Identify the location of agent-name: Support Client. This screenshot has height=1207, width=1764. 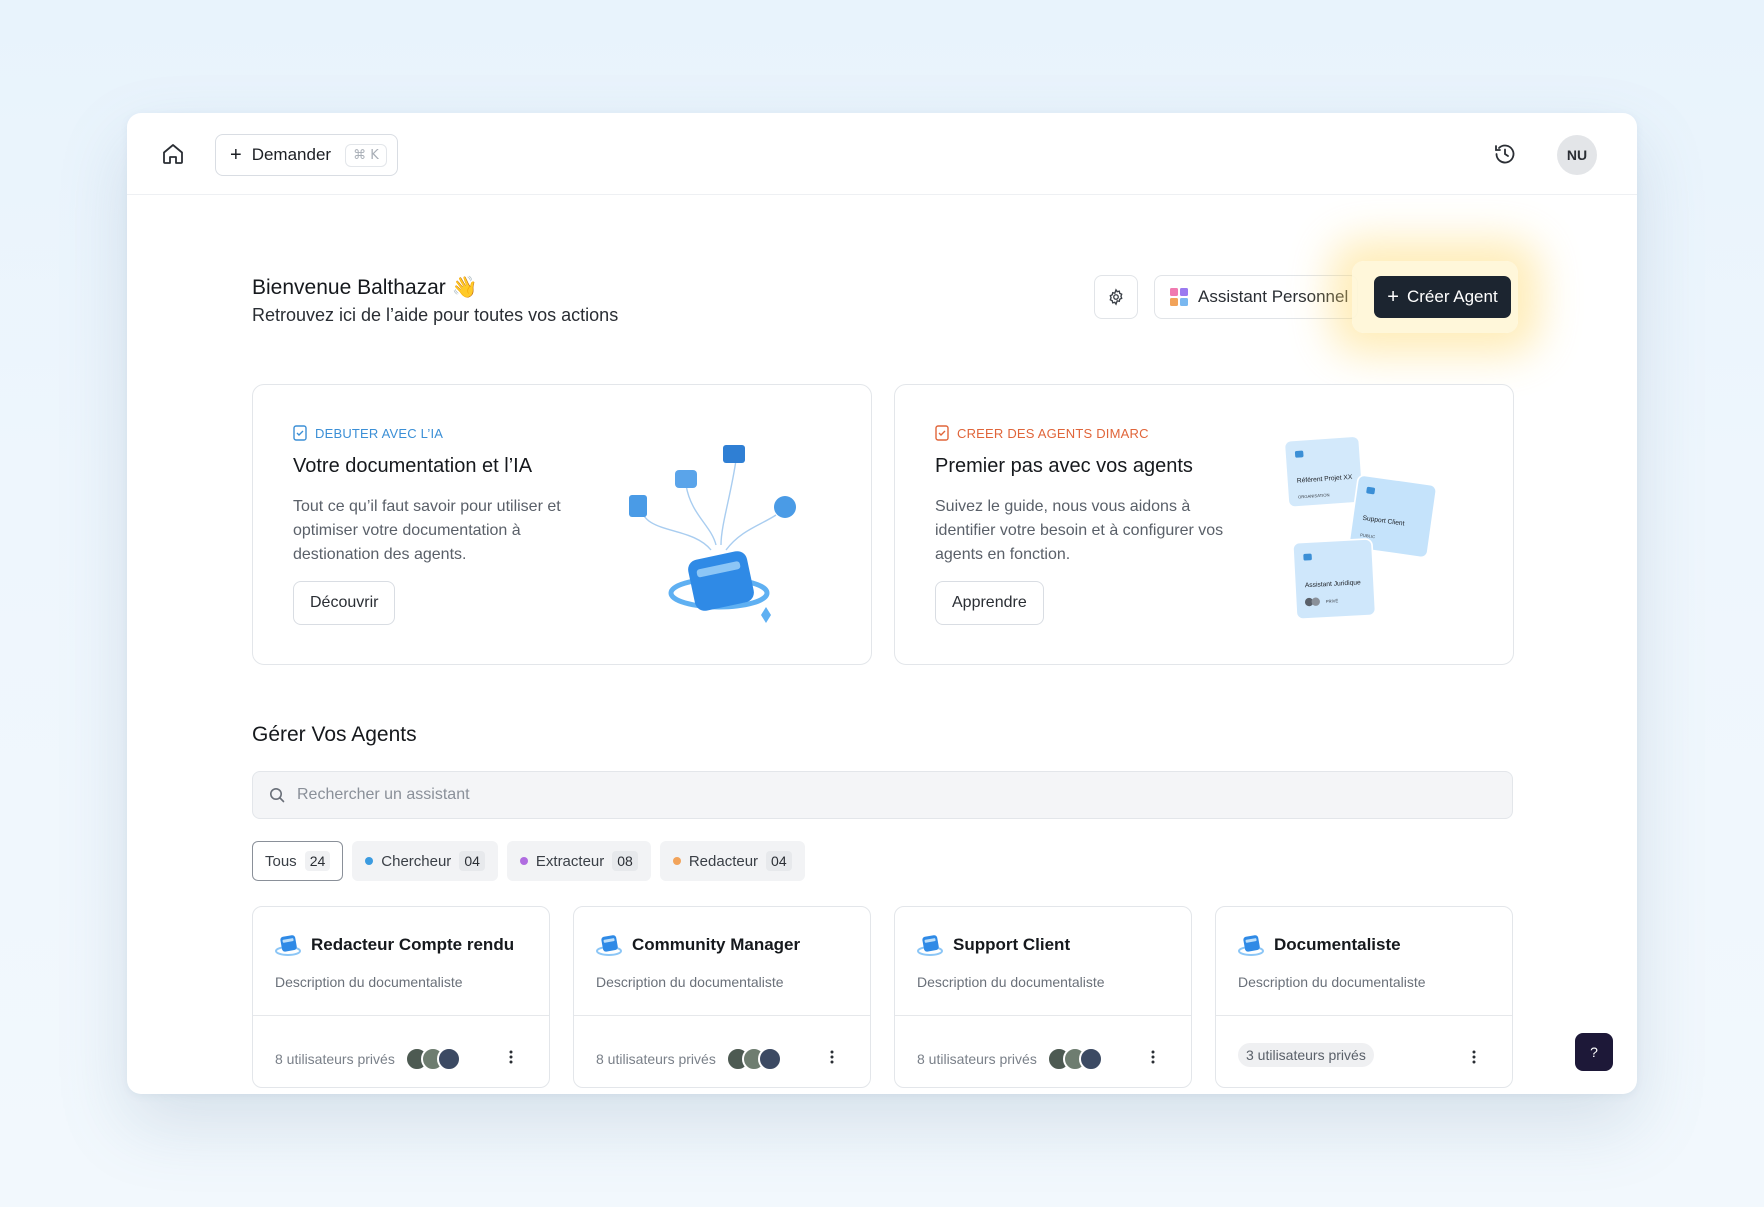
(1012, 944).